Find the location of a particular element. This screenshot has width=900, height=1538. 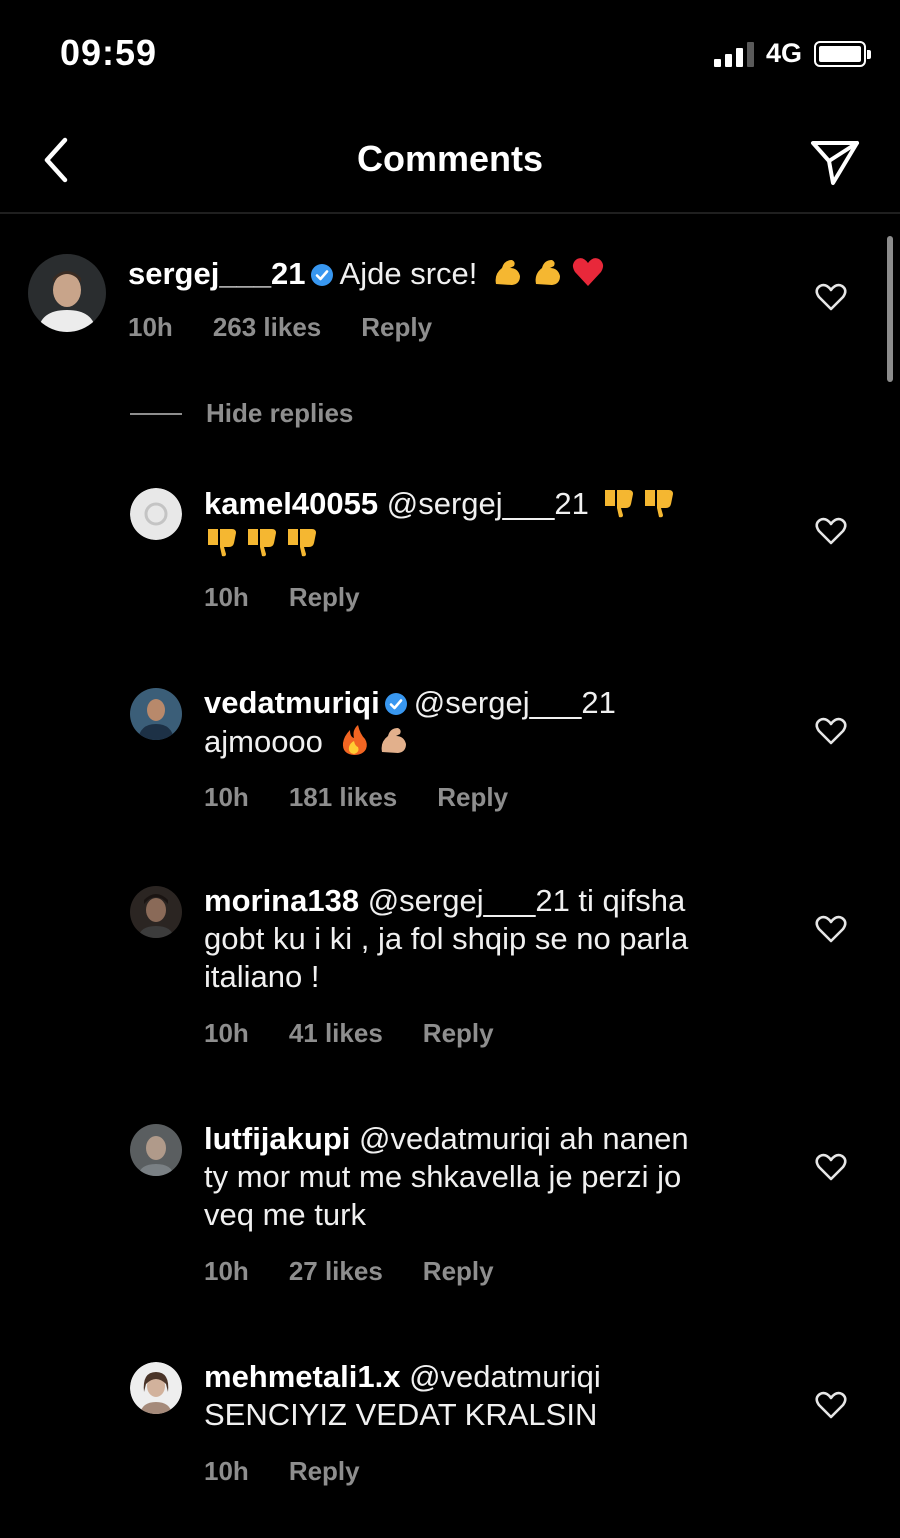

comment-message: gobt ku i ki , ja fol shqip se no parla is located at coordinates (446, 938).